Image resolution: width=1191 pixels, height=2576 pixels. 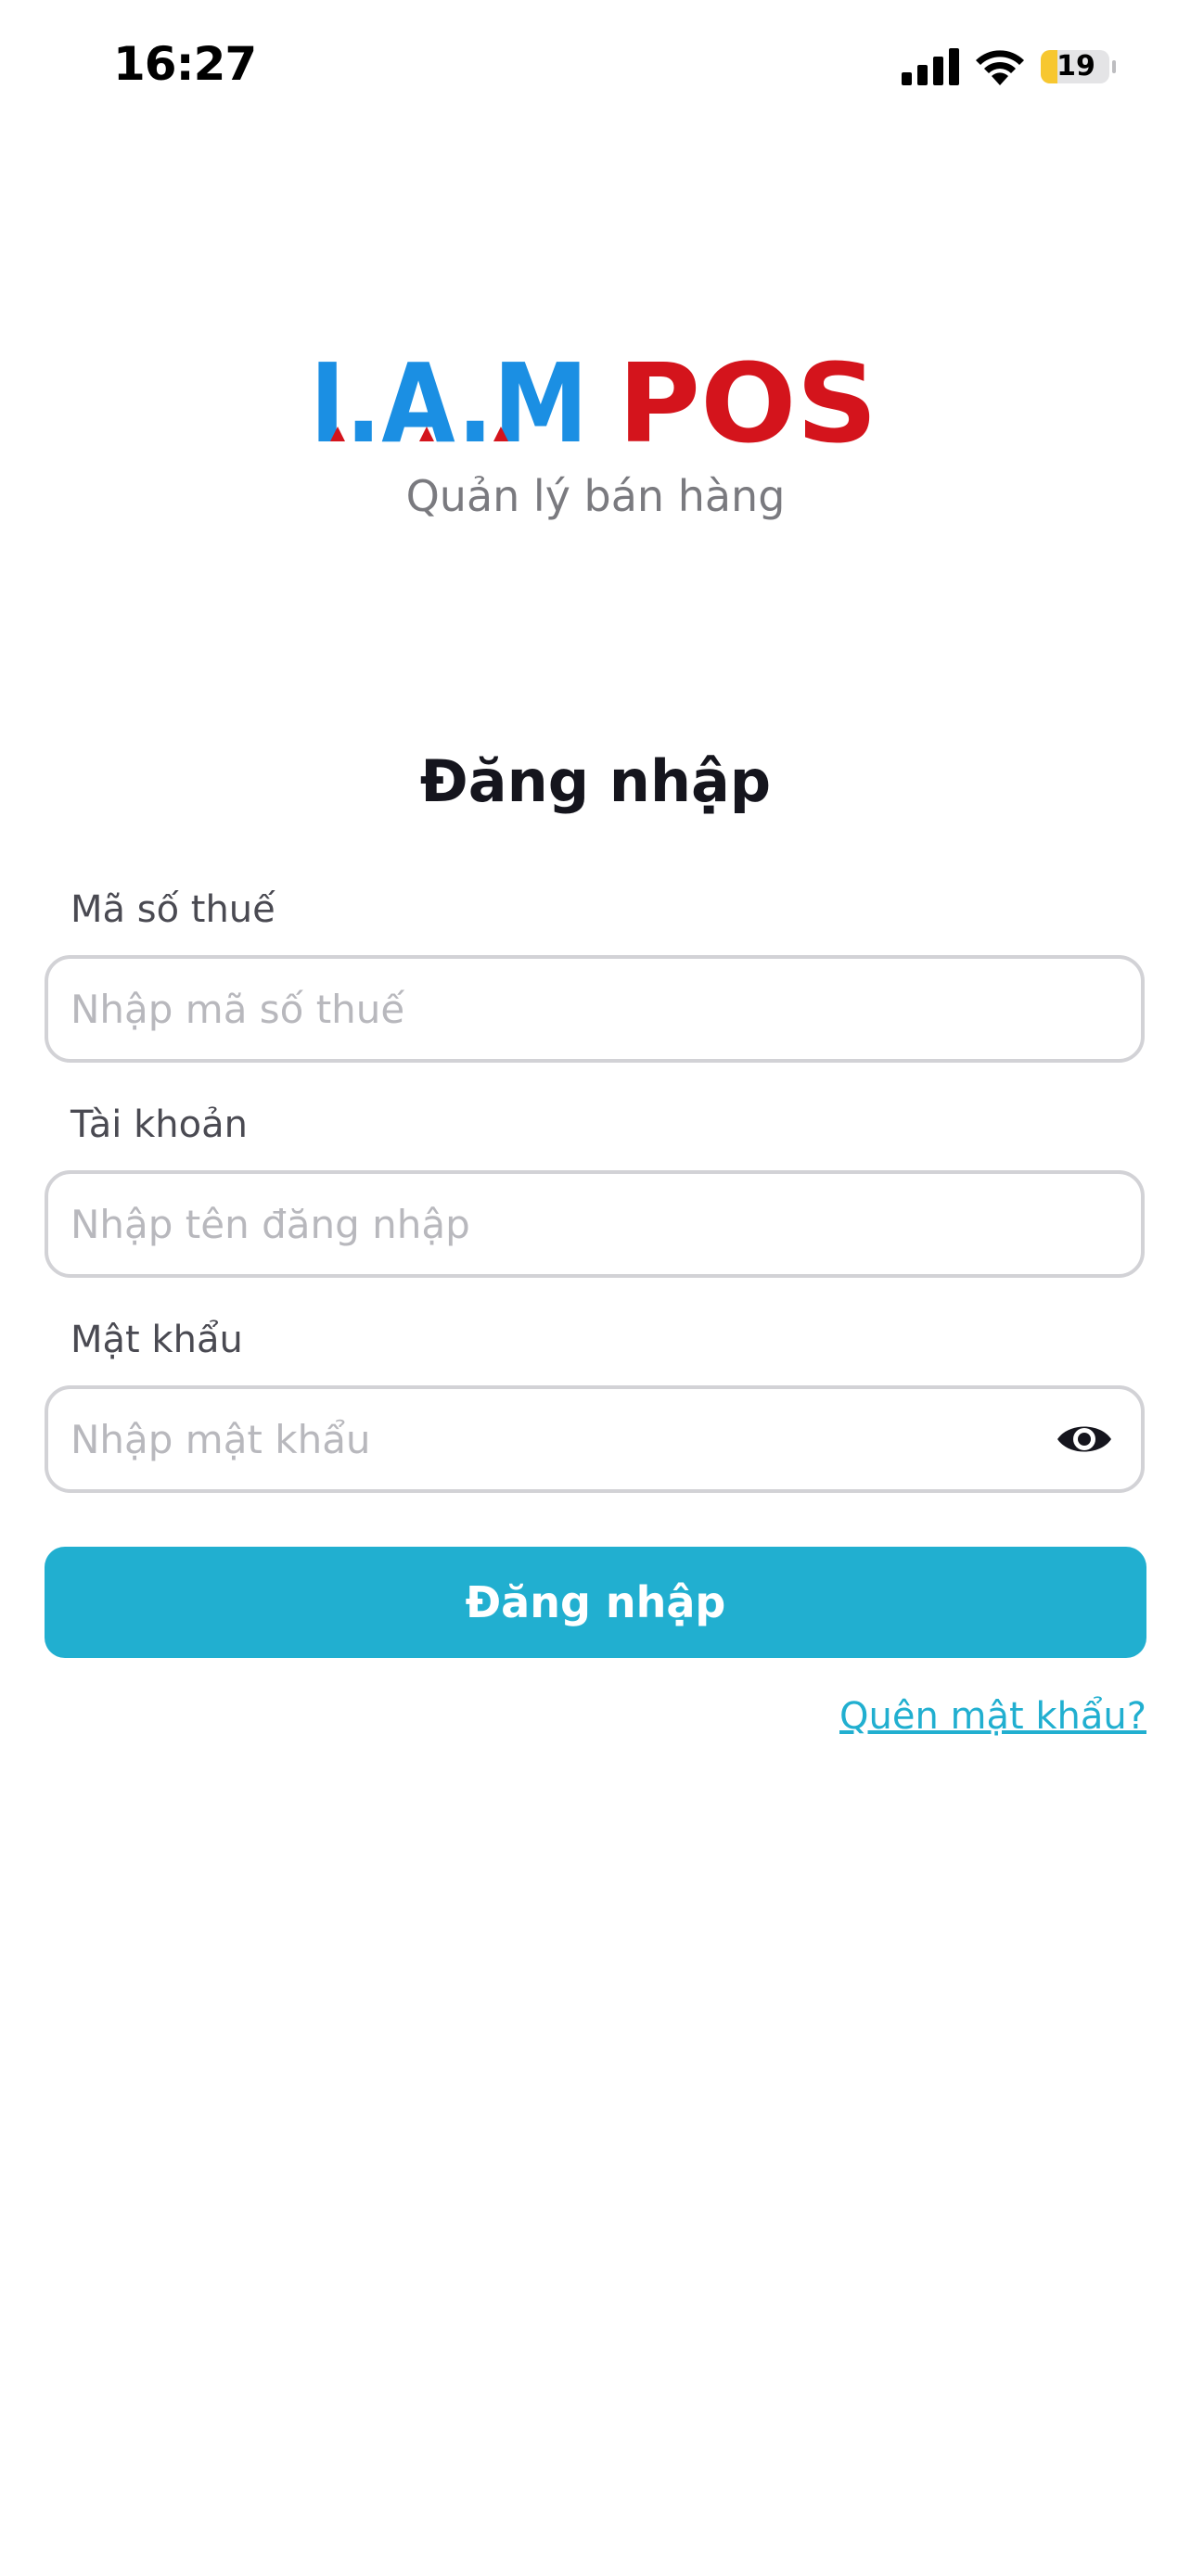 I want to click on app-subtitle: Quản lý bán hàng, so click(x=595, y=496).